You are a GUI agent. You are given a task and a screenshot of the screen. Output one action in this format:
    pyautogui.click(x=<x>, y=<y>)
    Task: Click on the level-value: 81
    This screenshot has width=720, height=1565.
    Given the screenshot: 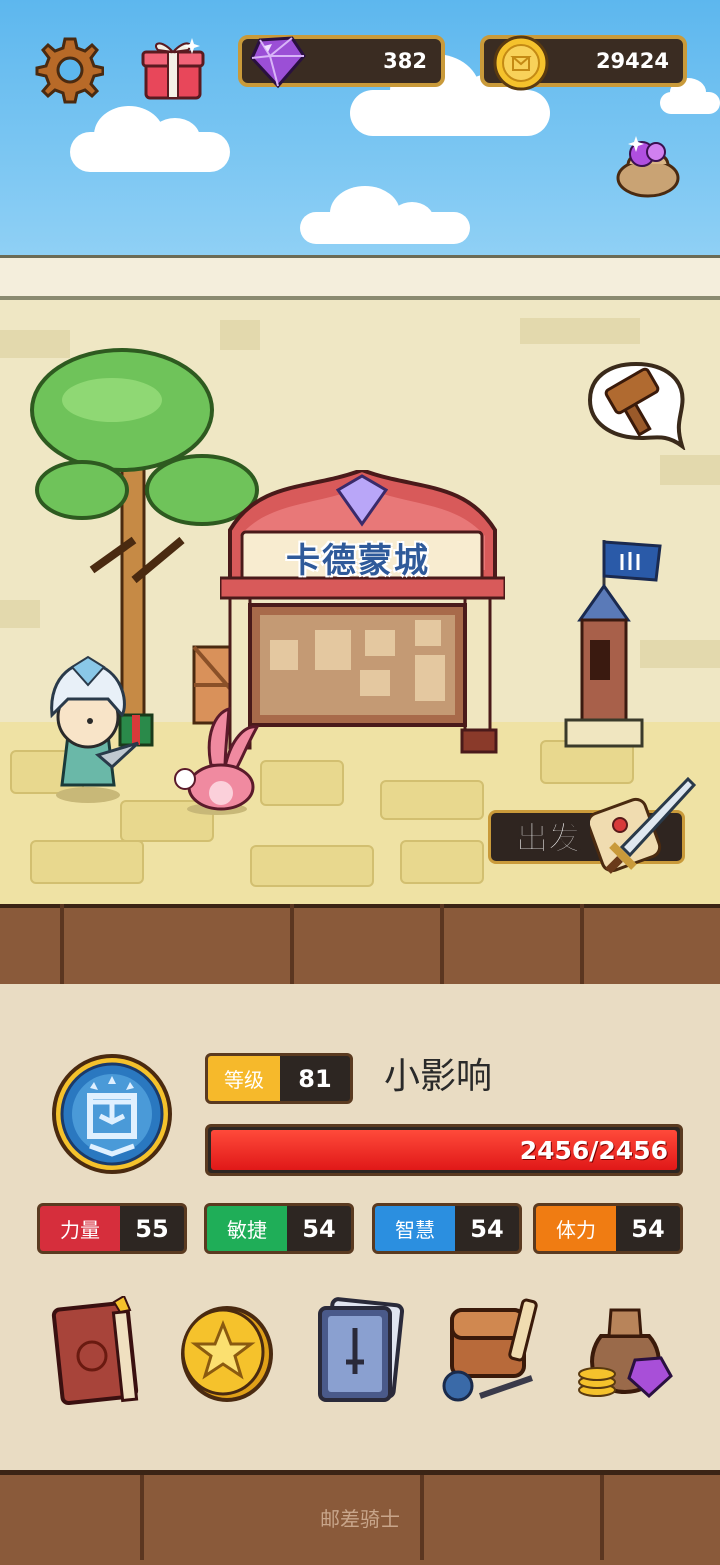 What is the action you would take?
    pyautogui.click(x=315, y=1078)
    